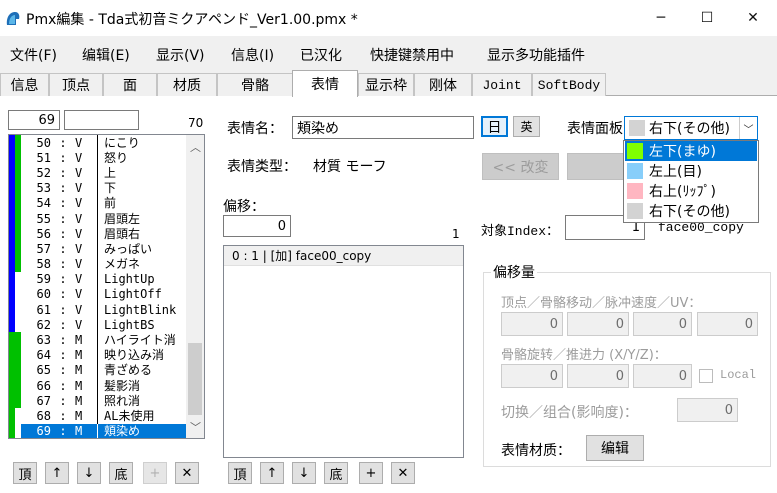  Describe the element at coordinates (343, 256) in the screenshot. I see `offset-list-item: 0 : 1 | [加] face00_copy` at that location.